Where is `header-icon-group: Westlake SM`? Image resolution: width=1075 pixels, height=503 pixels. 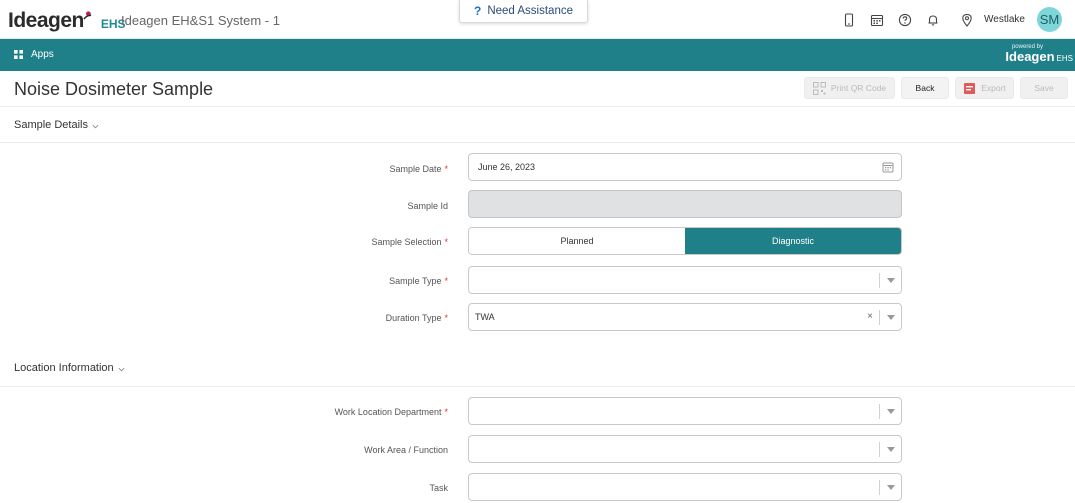
header-icon-group: Westlake SM is located at coordinates (955, 19).